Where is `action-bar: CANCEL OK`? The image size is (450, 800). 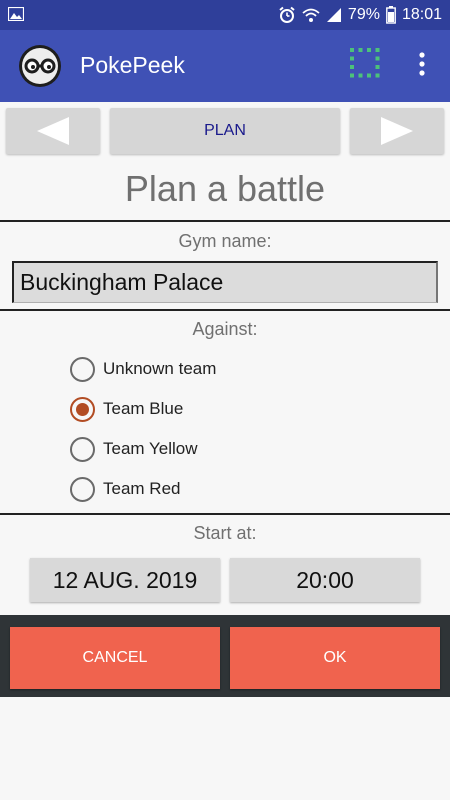 action-bar: CANCEL OK is located at coordinates (225, 656).